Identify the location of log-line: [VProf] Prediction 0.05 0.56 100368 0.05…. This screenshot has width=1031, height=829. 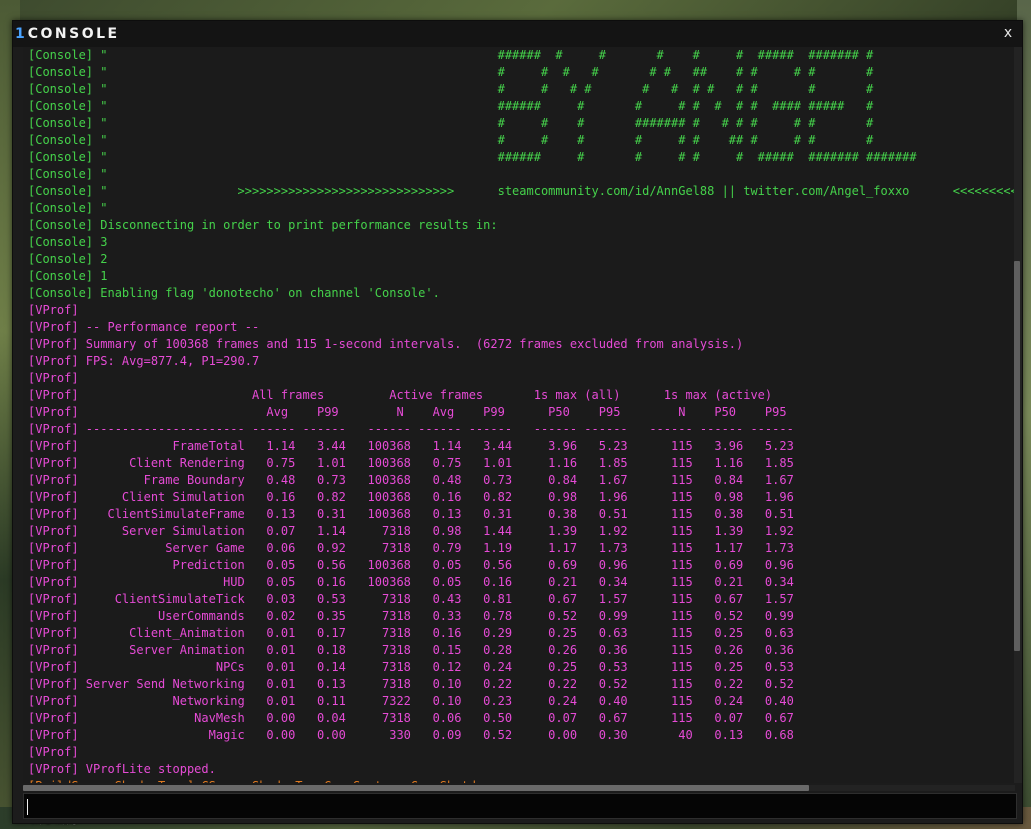
(411, 565).